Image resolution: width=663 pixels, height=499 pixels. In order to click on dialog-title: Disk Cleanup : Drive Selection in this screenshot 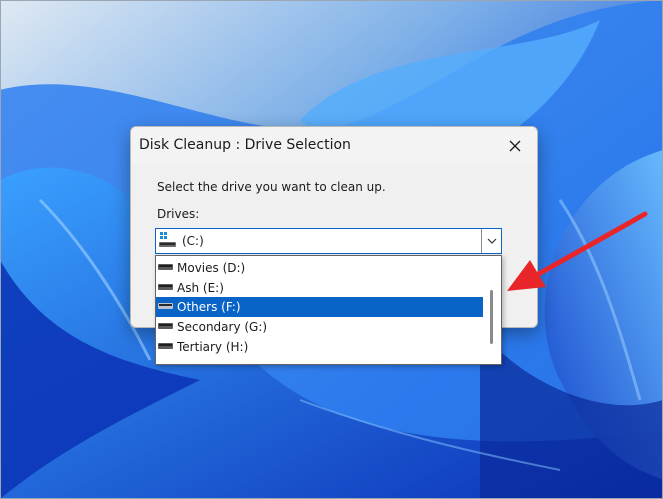, I will do `click(245, 145)`.